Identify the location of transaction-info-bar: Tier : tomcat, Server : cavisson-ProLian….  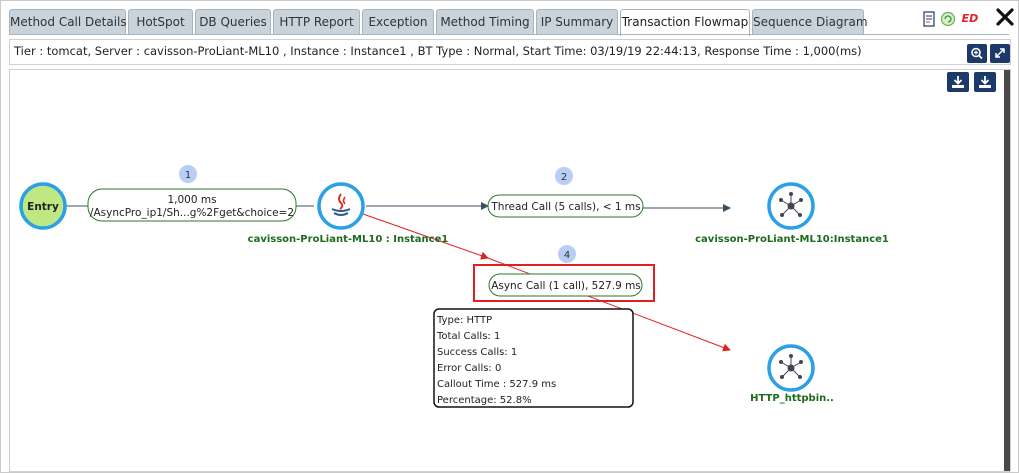
(510, 52).